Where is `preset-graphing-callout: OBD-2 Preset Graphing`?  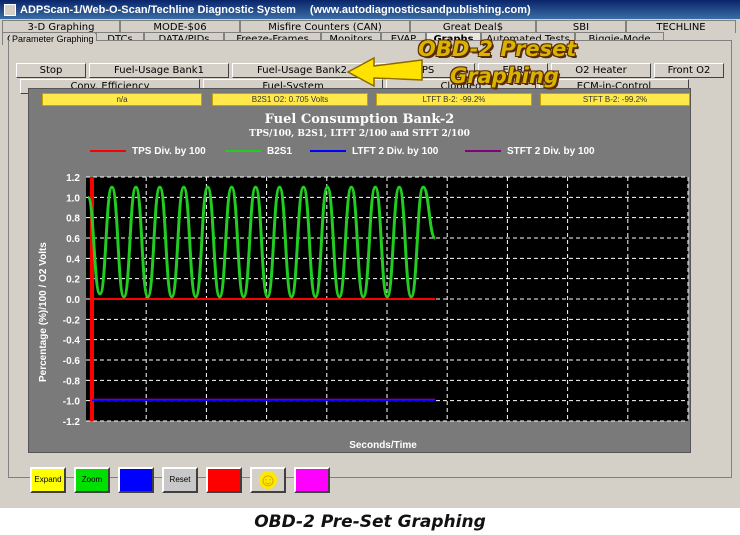
preset-graphing-callout: OBD-2 Preset Graphing is located at coordinates (513, 63).